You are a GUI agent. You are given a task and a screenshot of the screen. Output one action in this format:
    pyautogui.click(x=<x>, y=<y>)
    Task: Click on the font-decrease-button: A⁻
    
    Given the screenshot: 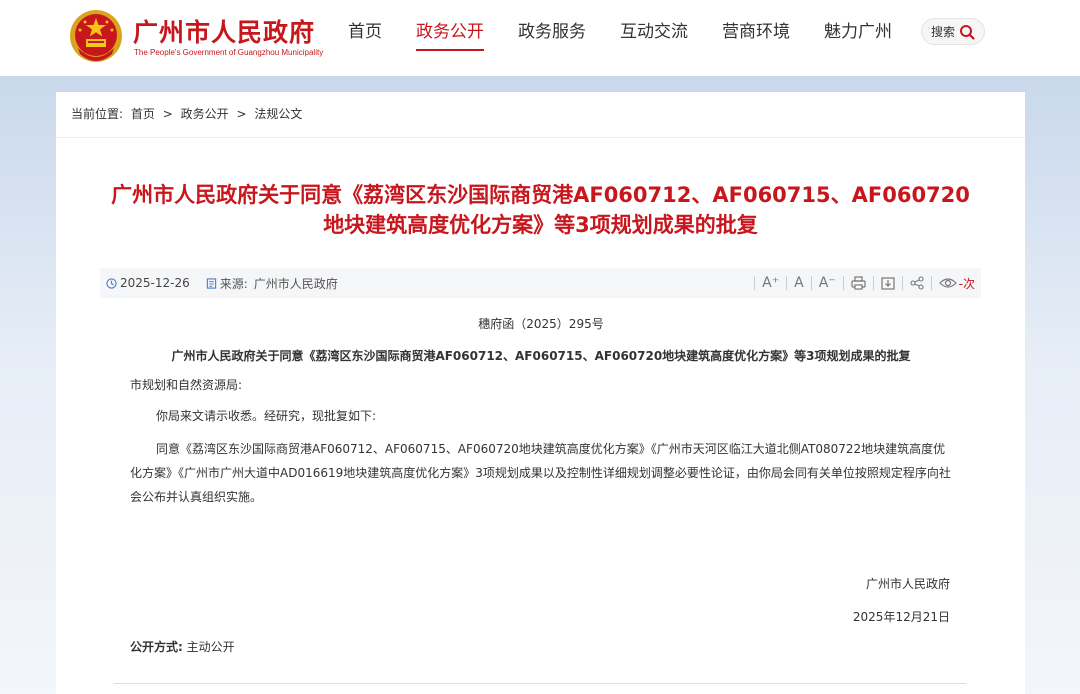 What is the action you would take?
    pyautogui.click(x=827, y=283)
    